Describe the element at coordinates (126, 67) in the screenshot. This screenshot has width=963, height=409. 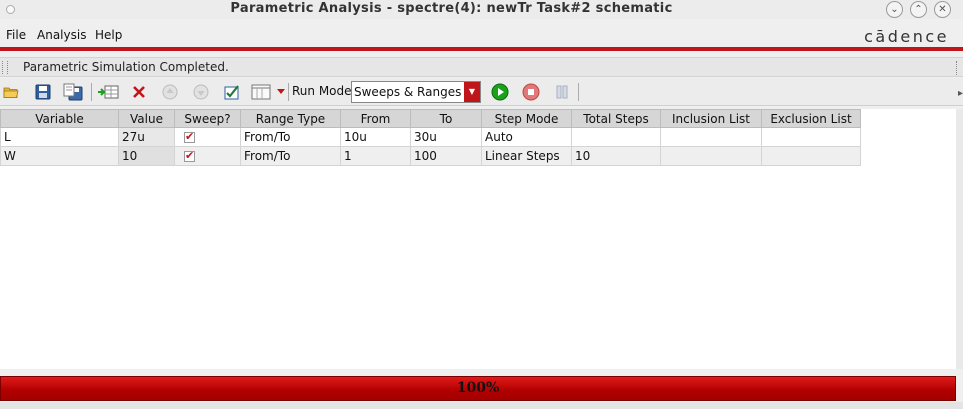
I see `status-message: Parametric Simulation Completed.` at that location.